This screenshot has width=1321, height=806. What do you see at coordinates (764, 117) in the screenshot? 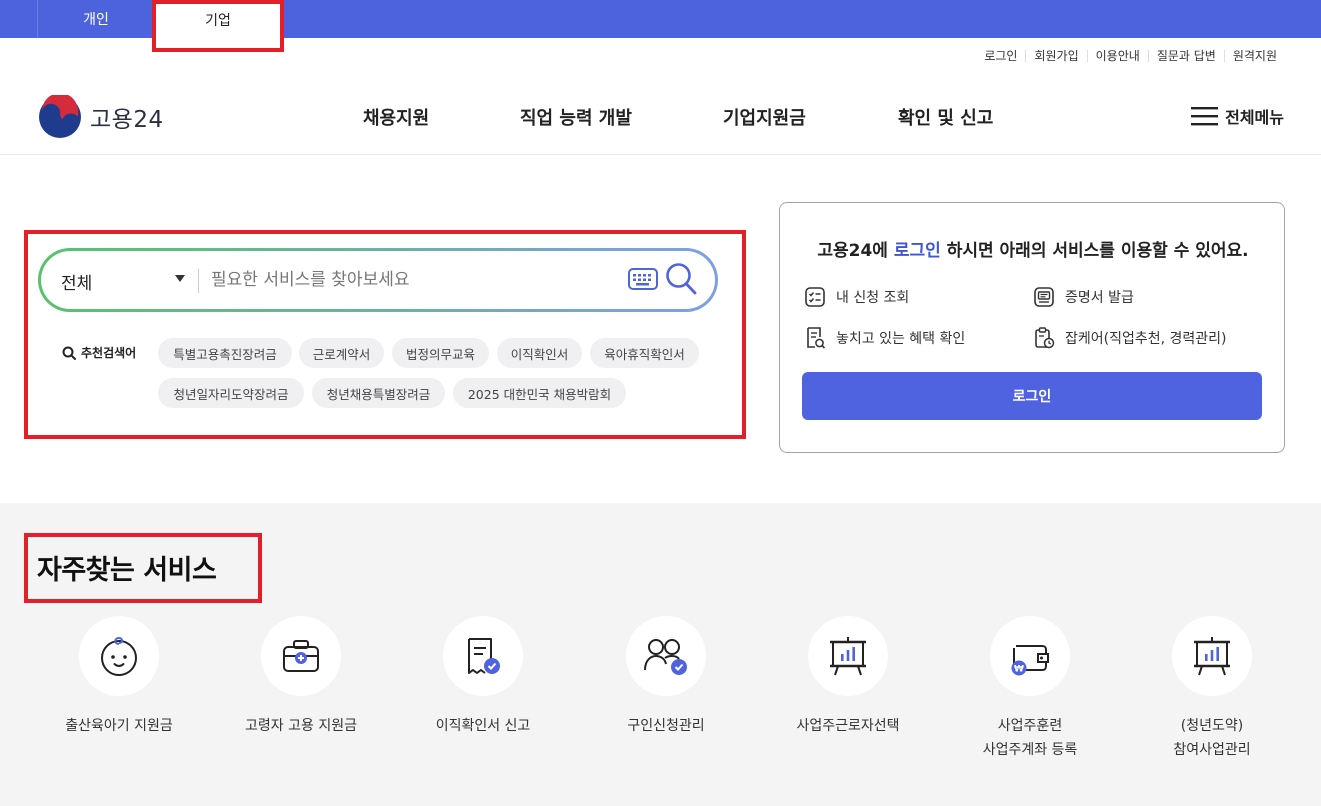
I see `nav-corporate-subsidy: 기업지원금` at bounding box center [764, 117].